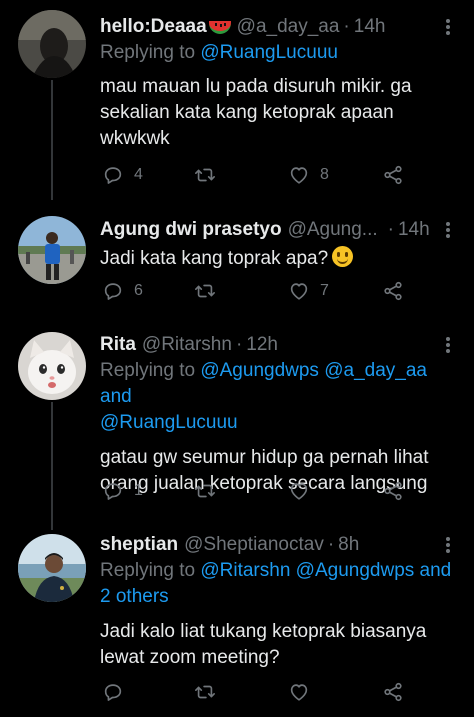 This screenshot has width=474, height=717. Describe the element at coordinates (134, 596) in the screenshot. I see `mention-link: 2 others` at that location.